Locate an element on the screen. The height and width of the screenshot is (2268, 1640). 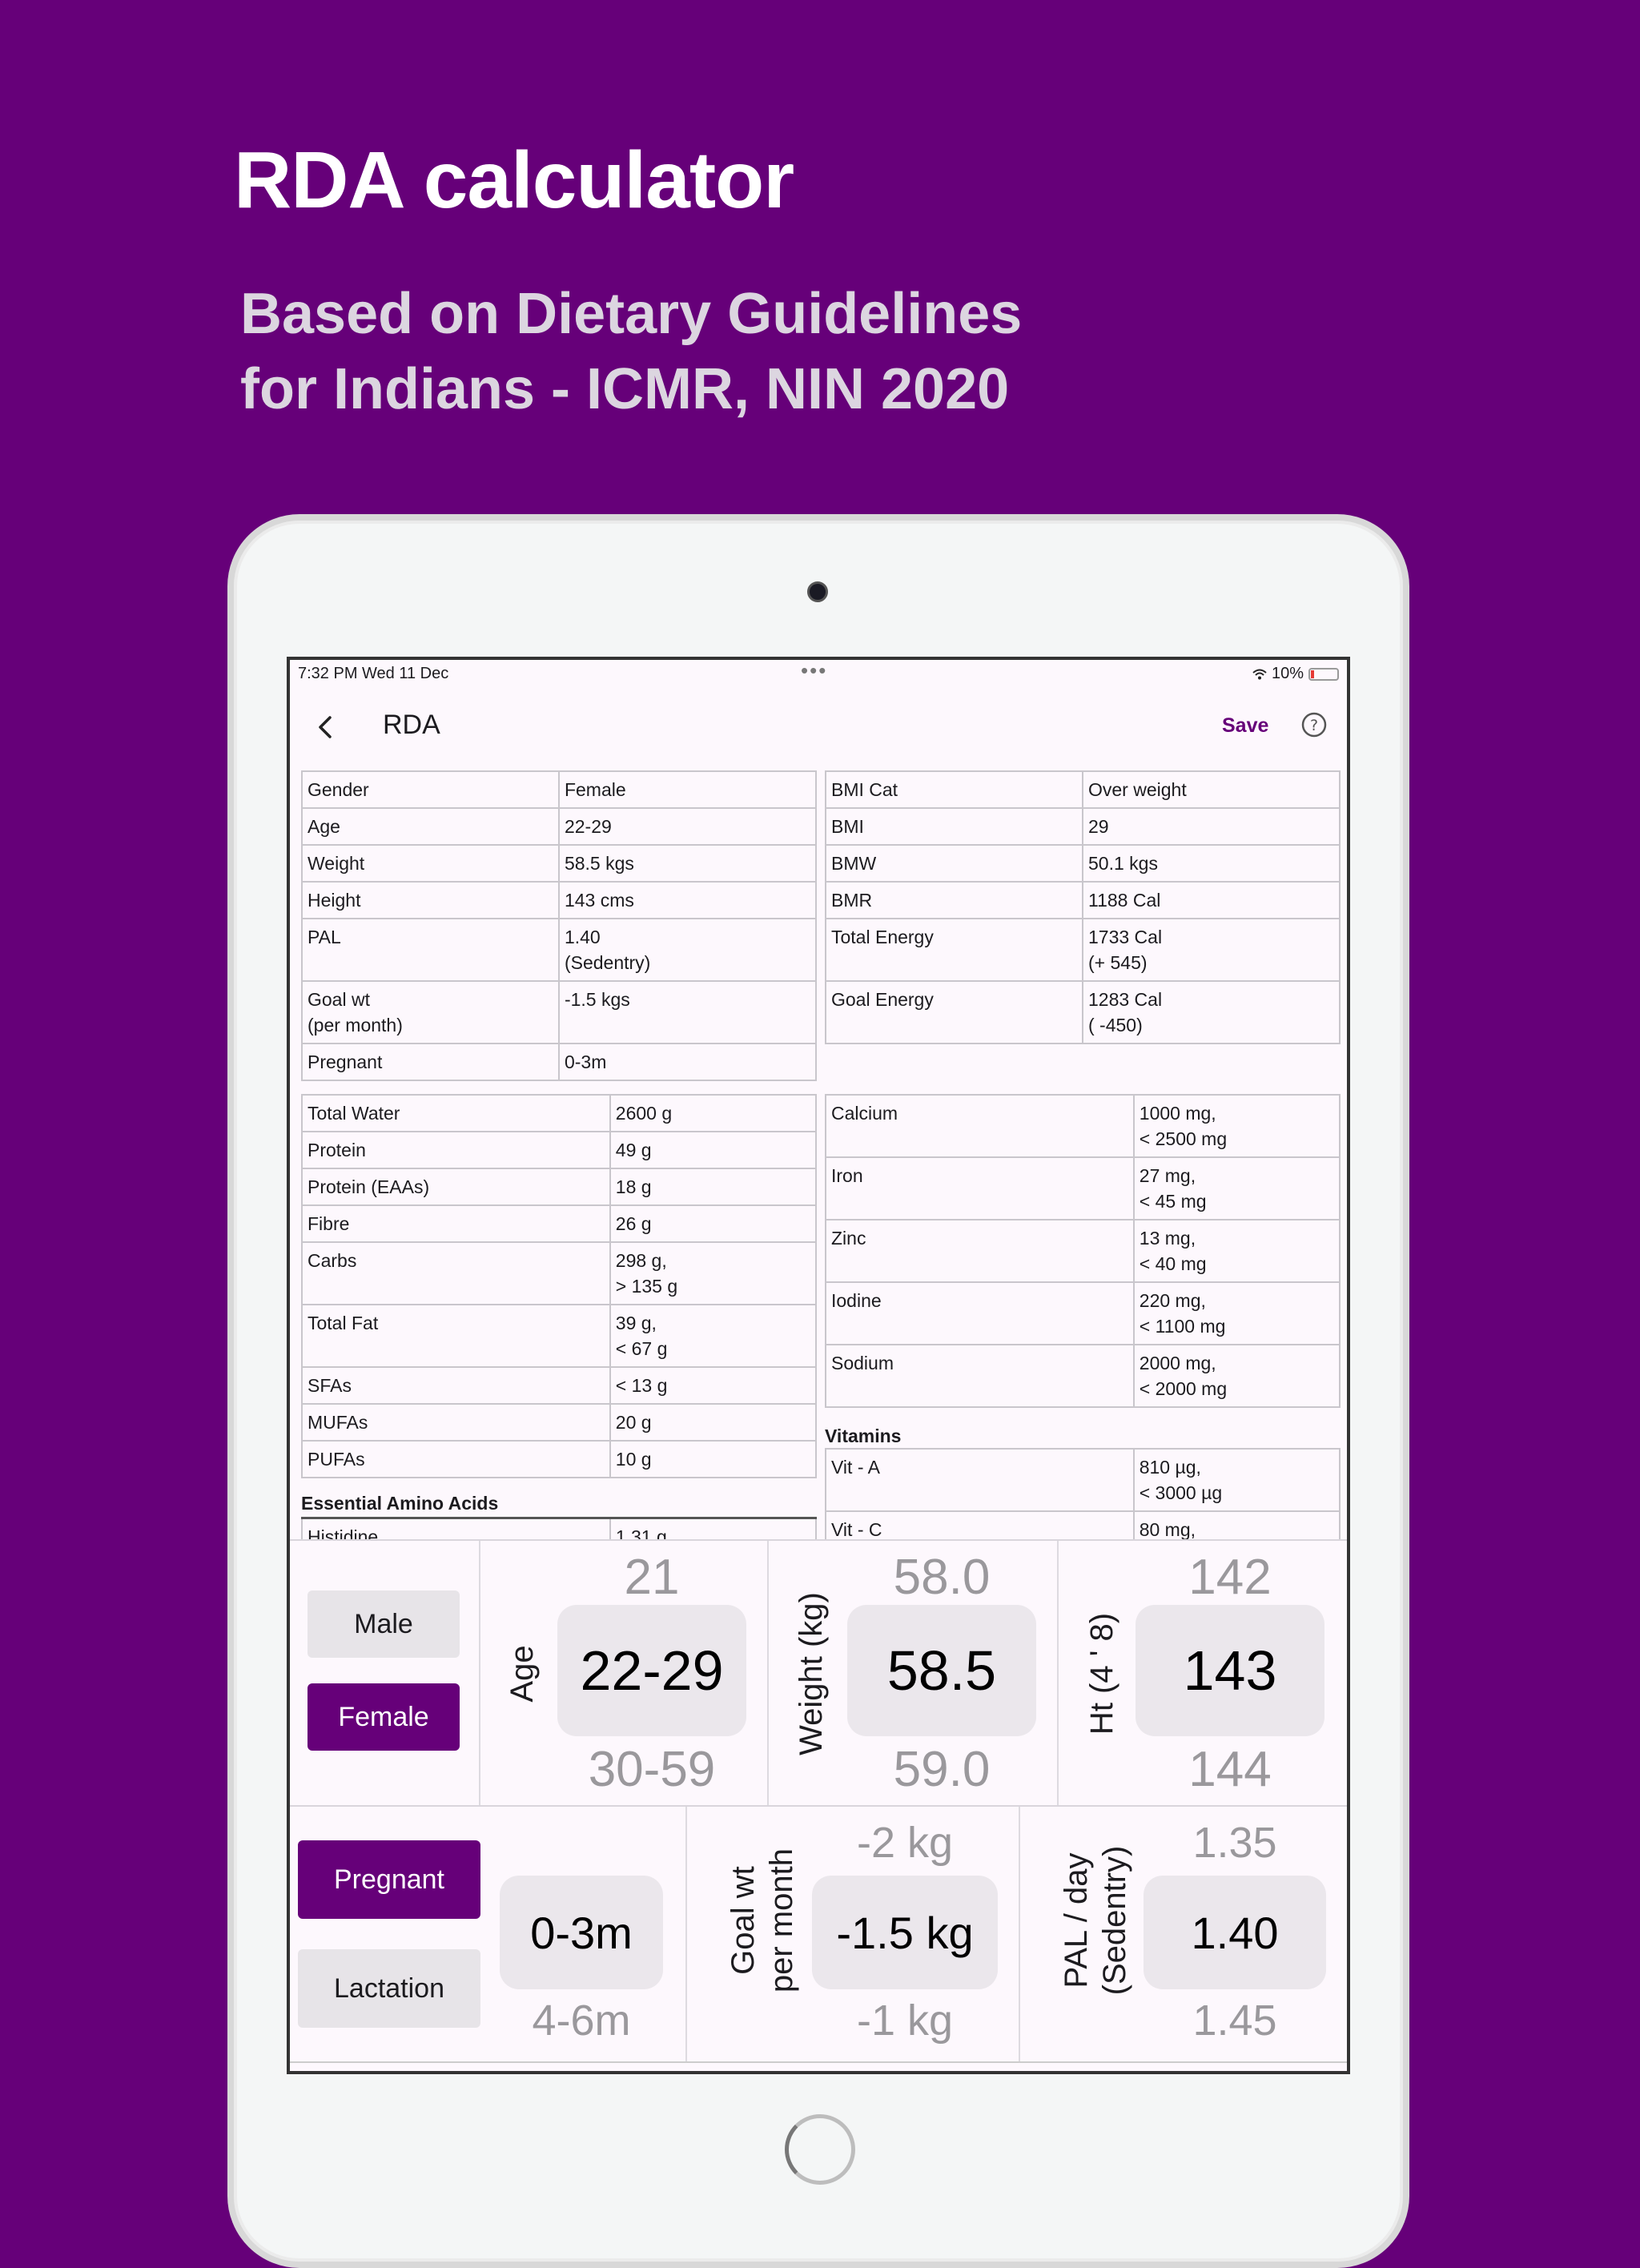
table-row: Iron 27 mg, < 45 mg is located at coordinates (1083, 1188).